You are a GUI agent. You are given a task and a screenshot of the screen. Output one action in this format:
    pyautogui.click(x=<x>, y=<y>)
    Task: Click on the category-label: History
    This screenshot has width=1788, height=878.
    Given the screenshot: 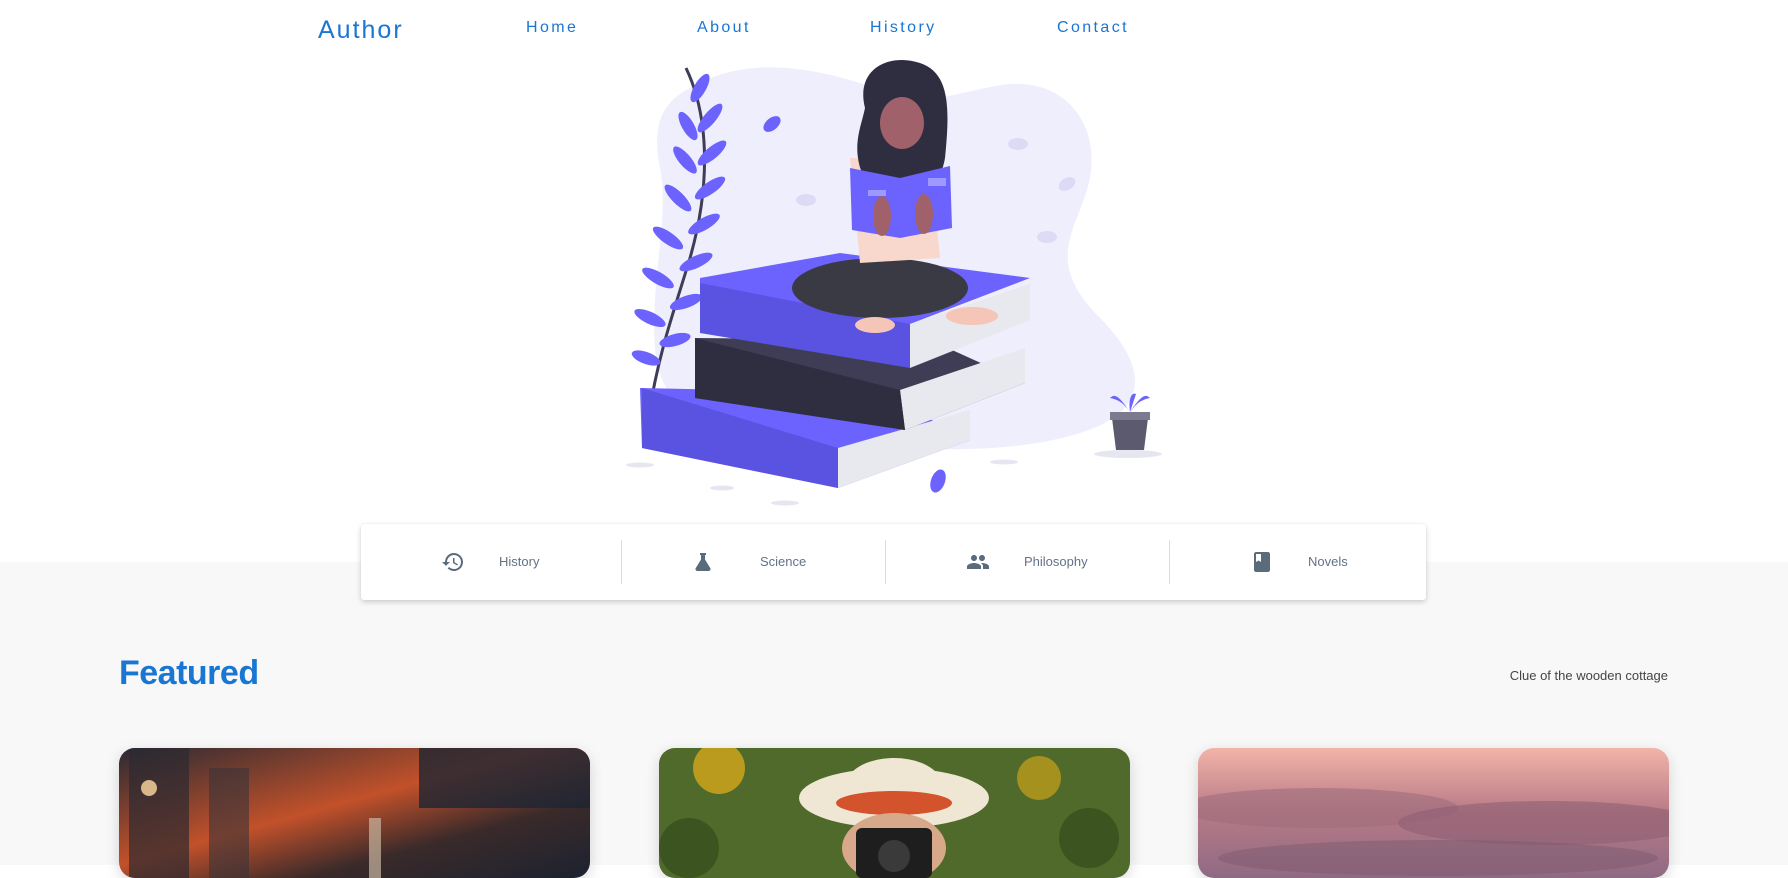 What is the action you would take?
    pyautogui.click(x=519, y=561)
    